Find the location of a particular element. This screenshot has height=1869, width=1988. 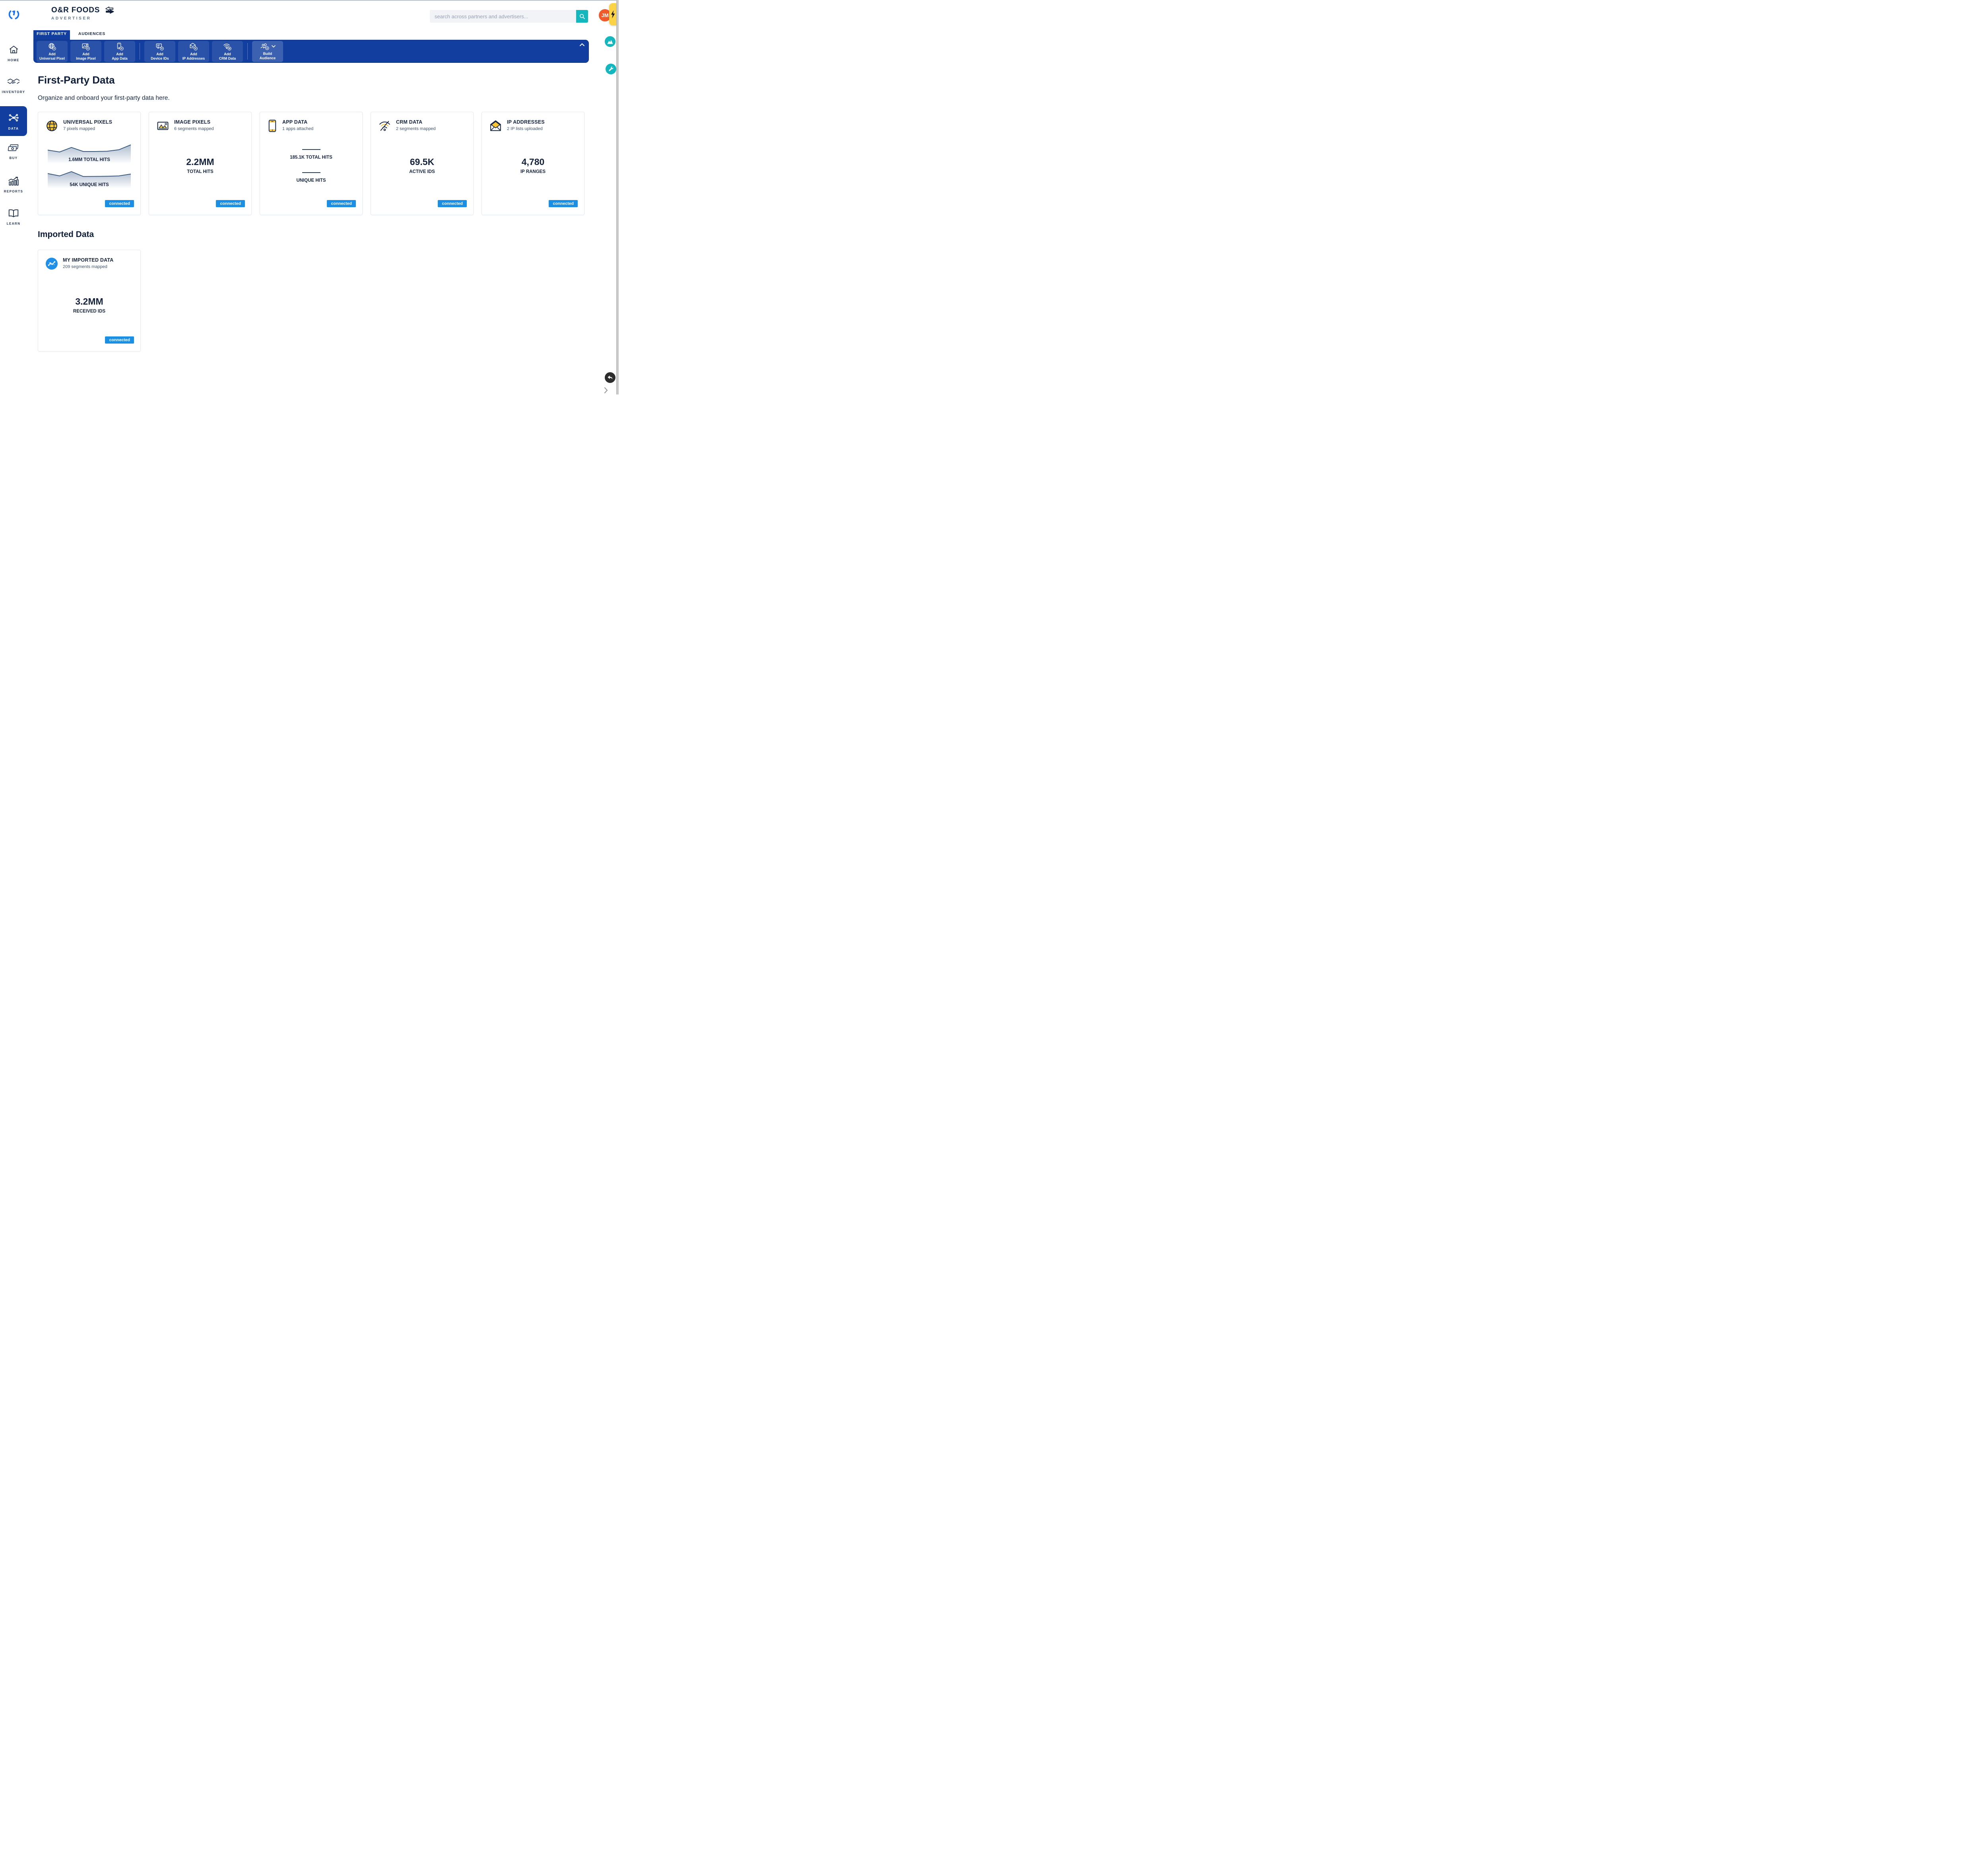

toolbar-collapse-button is located at coordinates (582, 45).